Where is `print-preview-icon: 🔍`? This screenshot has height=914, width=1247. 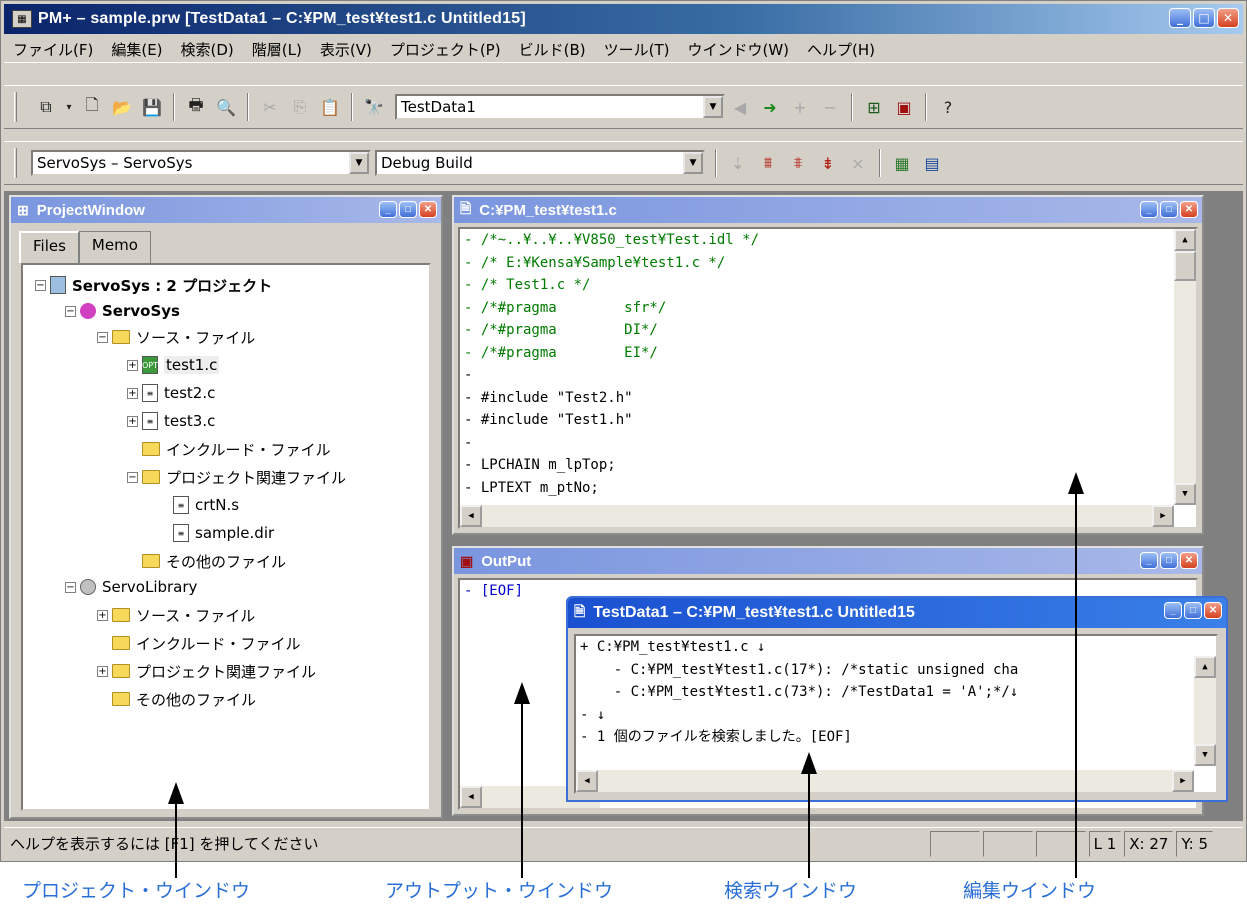
print-preview-icon: 🔍 is located at coordinates (226, 107).